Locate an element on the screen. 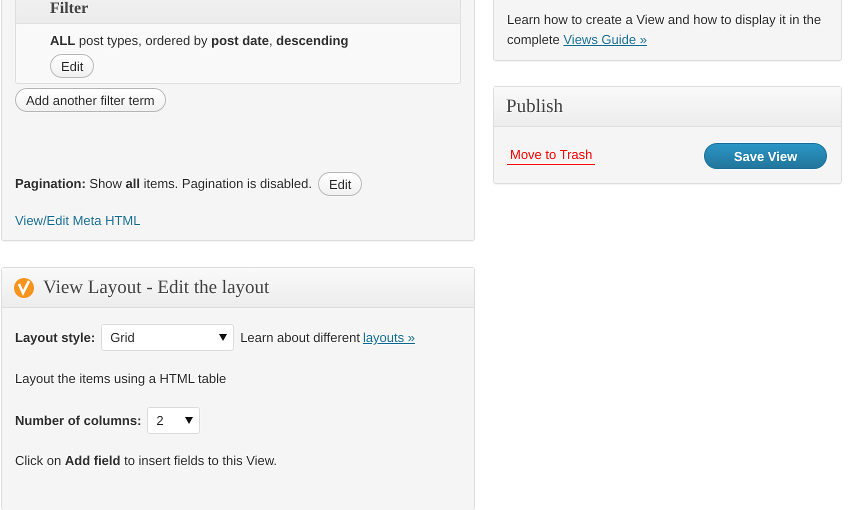 The image size is (850, 510). panel-title: View Layout - Edit the layout is located at coordinates (156, 287).